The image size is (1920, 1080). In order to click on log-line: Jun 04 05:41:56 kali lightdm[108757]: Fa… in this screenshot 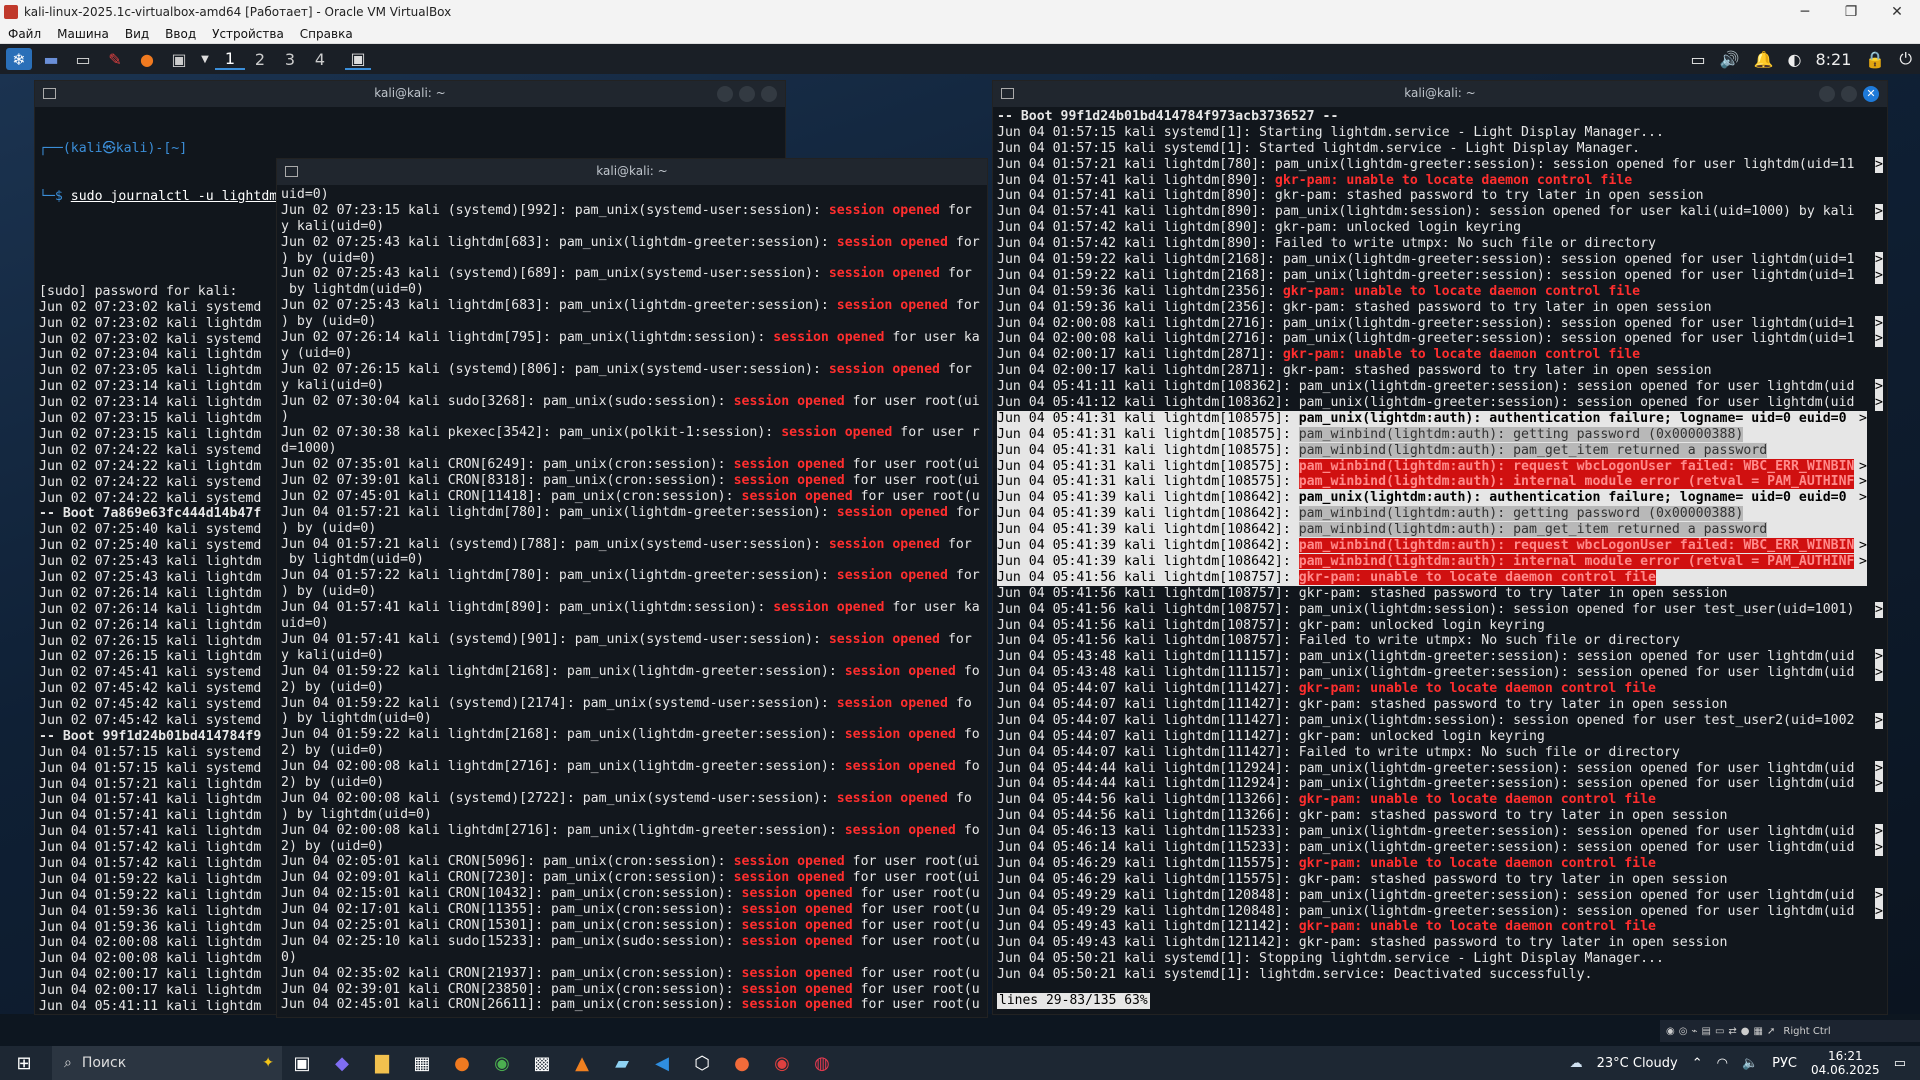, I will do `click(1440, 641)`.